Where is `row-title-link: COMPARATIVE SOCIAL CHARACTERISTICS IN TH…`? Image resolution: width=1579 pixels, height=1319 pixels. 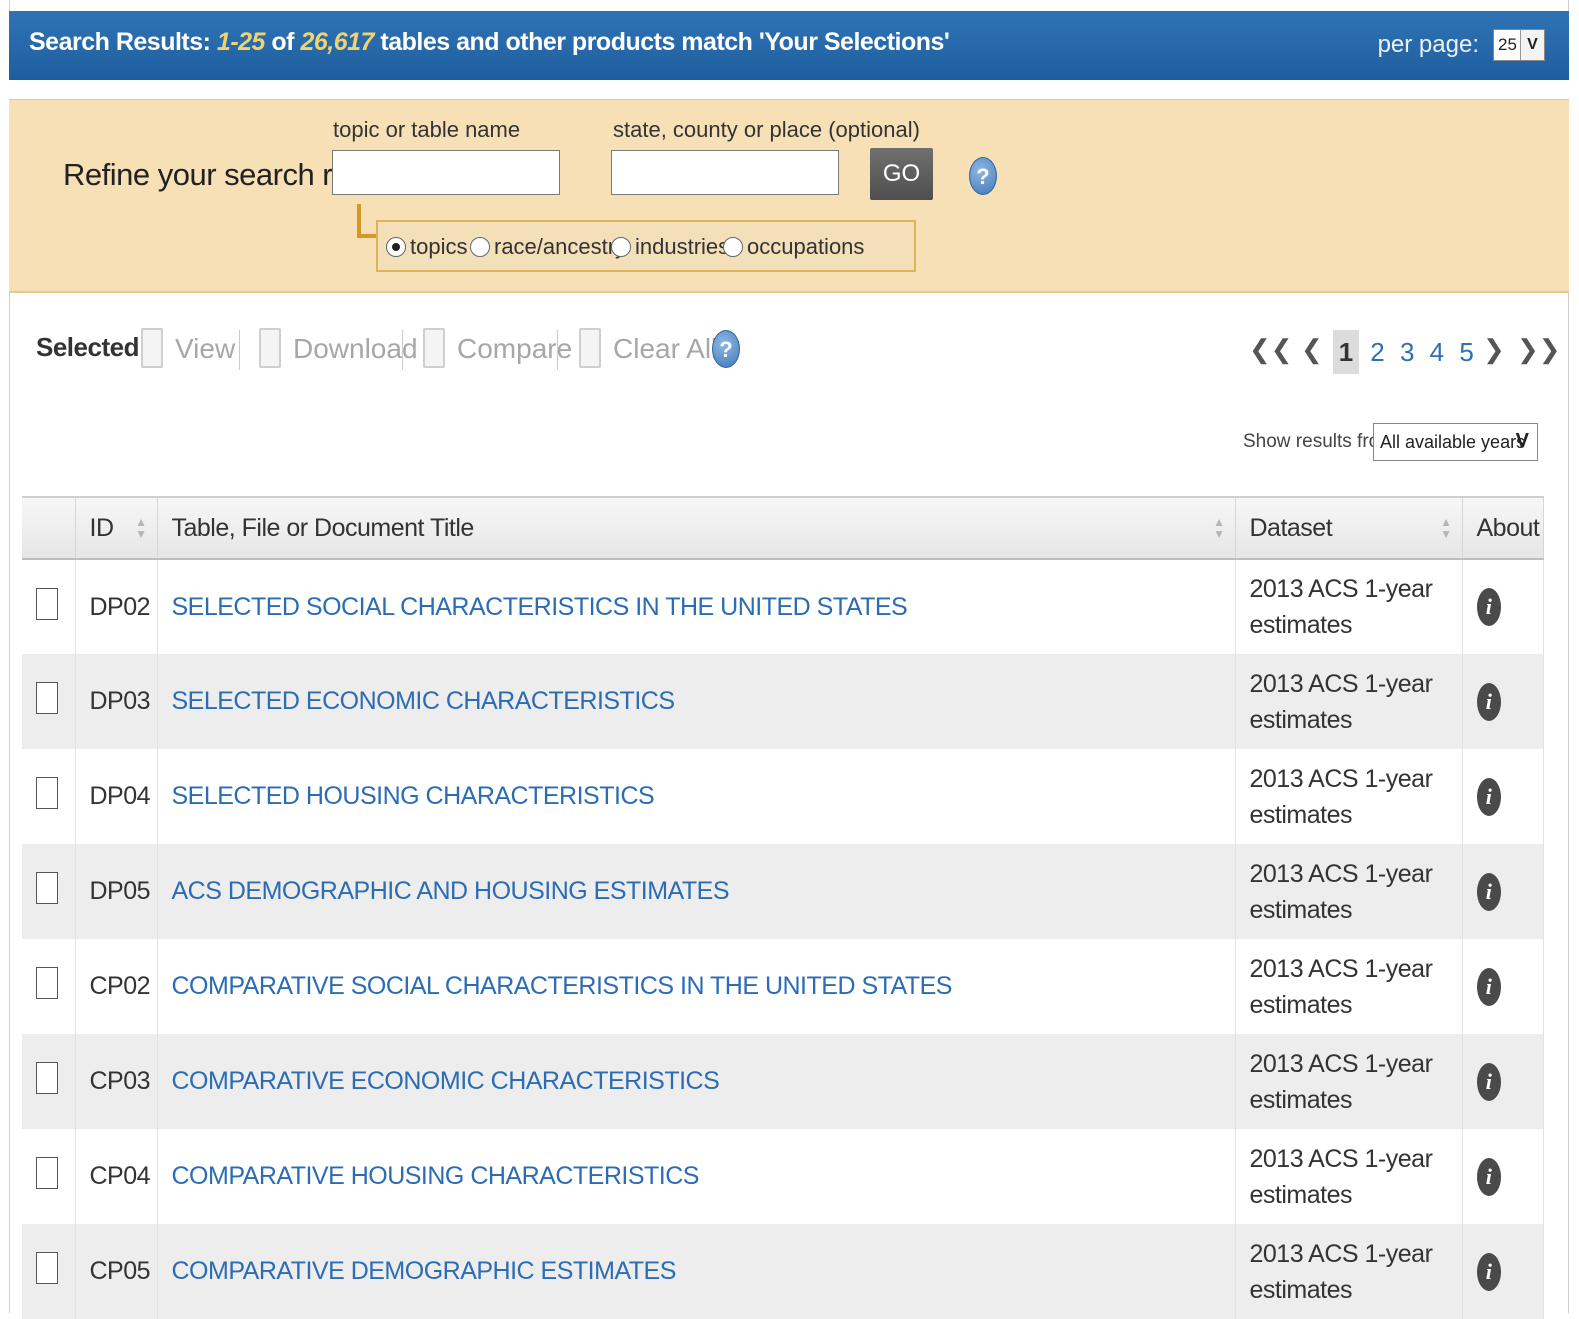 row-title-link: COMPARATIVE SOCIAL CHARACTERISTICS IN TH… is located at coordinates (696, 986).